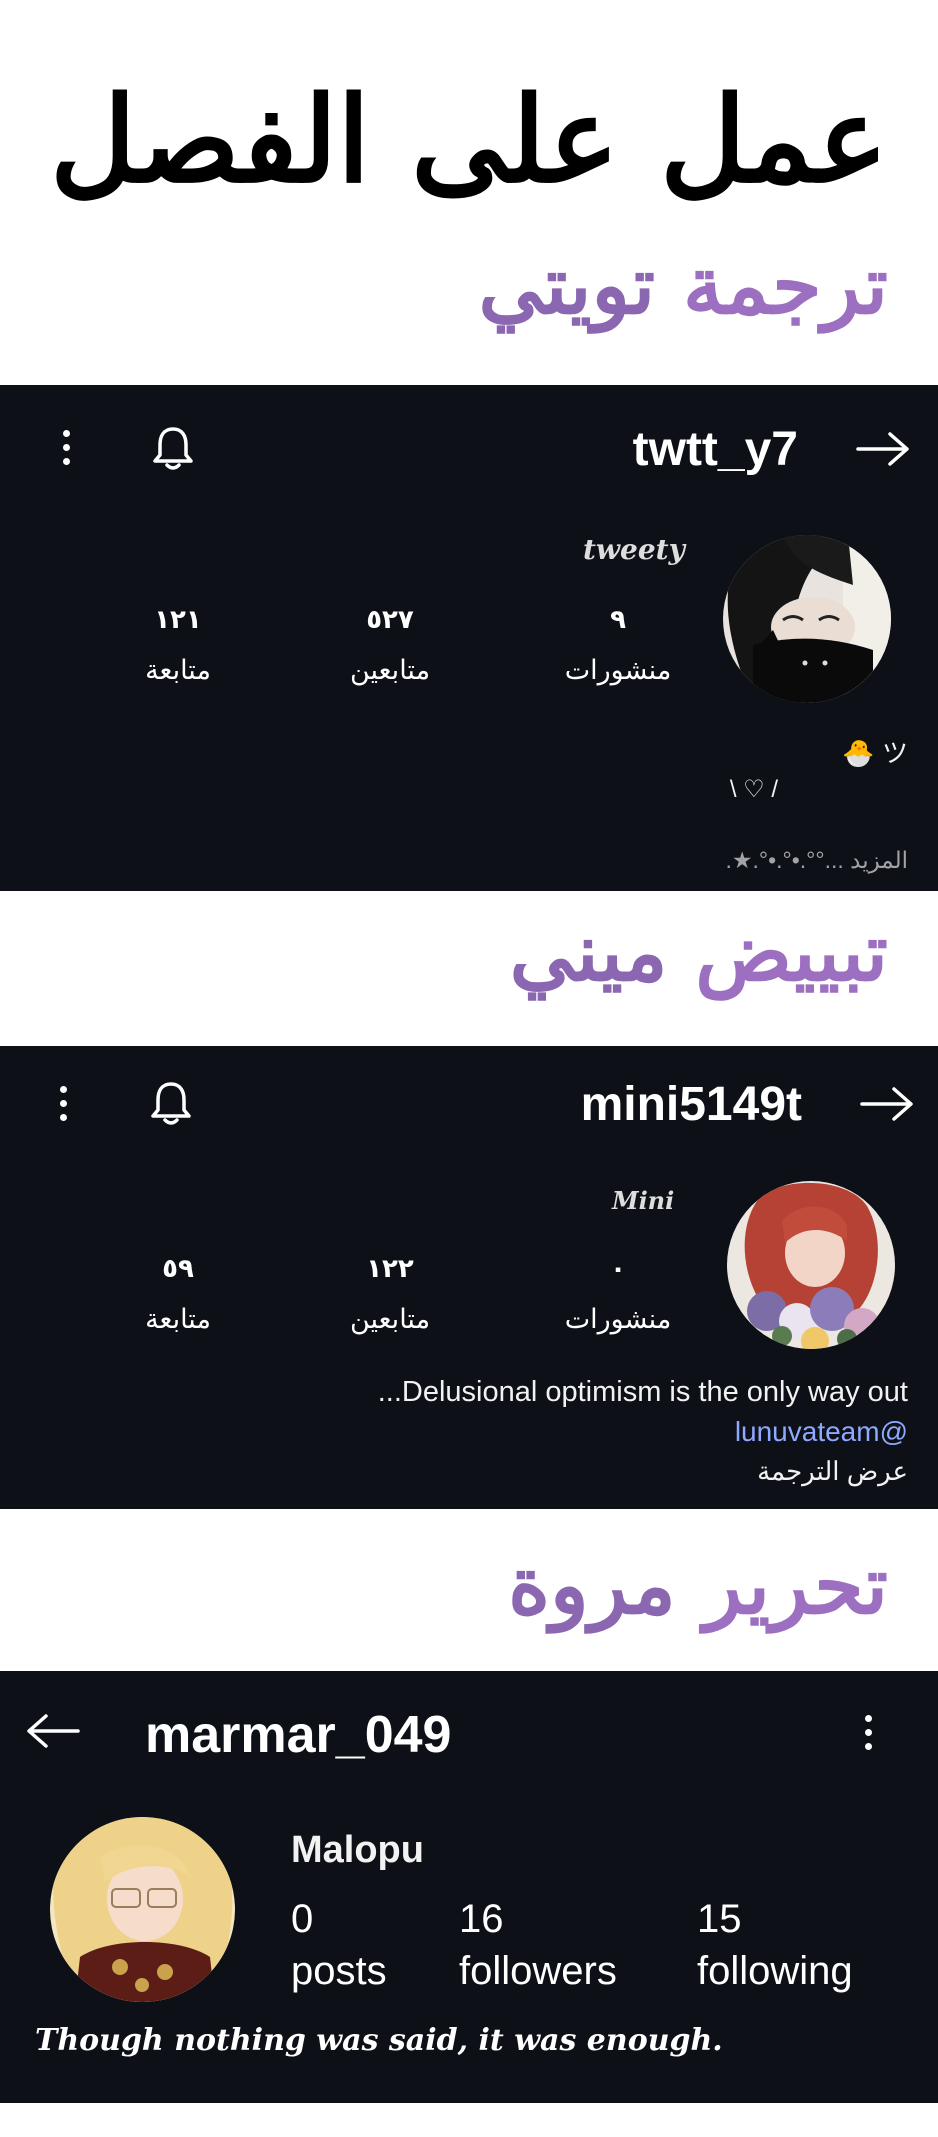  What do you see at coordinates (775, 1945) in the screenshot?
I see `stat-following: 15 following` at bounding box center [775, 1945].